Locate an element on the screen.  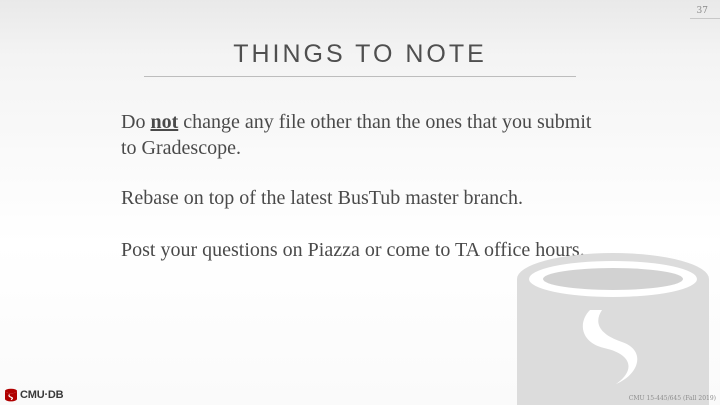
slide-title: THINGS TO NOTE is located at coordinates (360, 54).